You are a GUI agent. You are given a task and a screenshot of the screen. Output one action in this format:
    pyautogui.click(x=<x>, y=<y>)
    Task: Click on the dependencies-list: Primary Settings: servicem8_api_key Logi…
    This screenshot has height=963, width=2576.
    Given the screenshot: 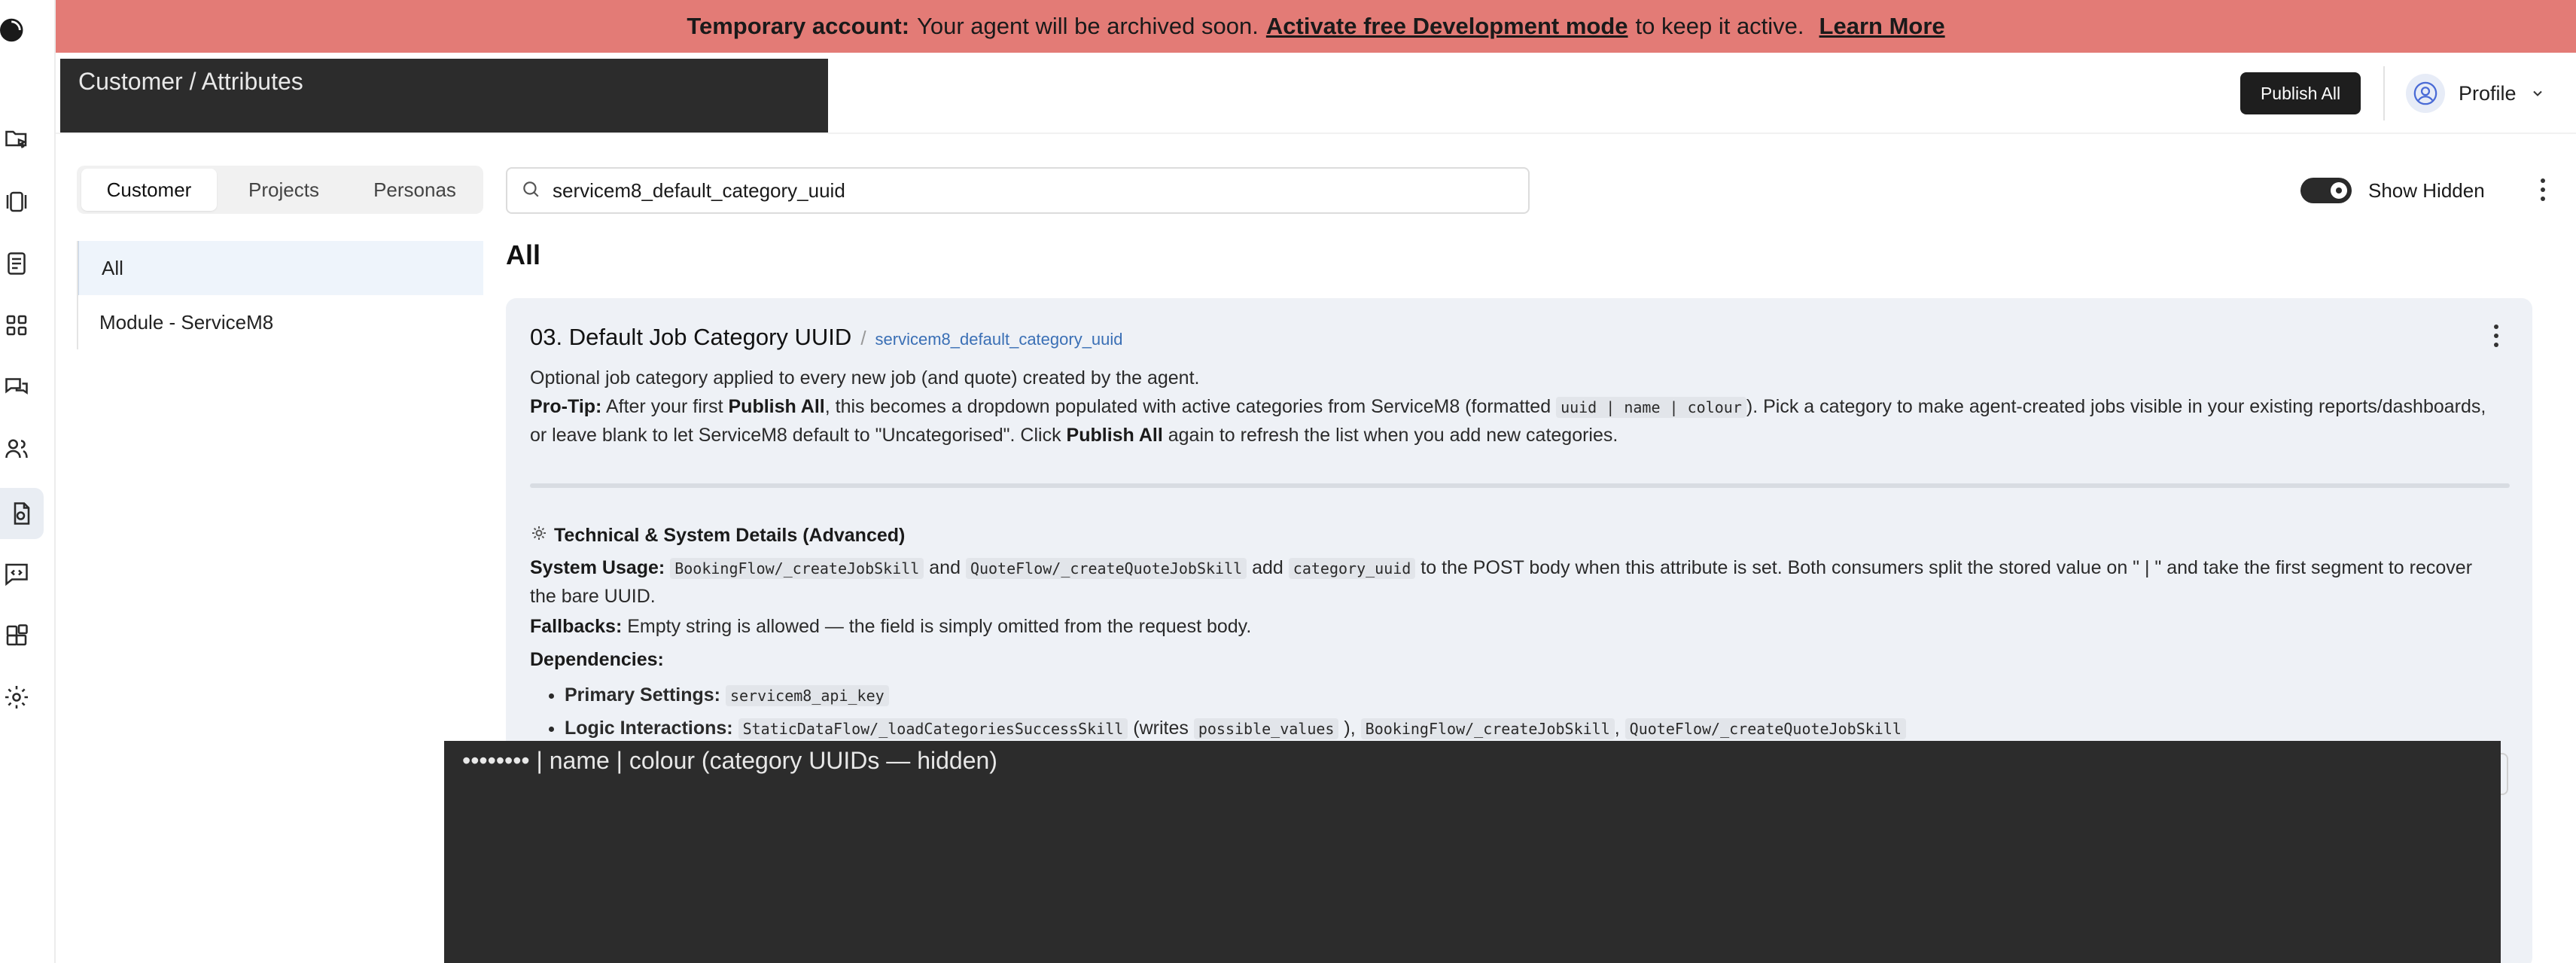 What is the action you would take?
    pyautogui.click(x=1236, y=712)
    